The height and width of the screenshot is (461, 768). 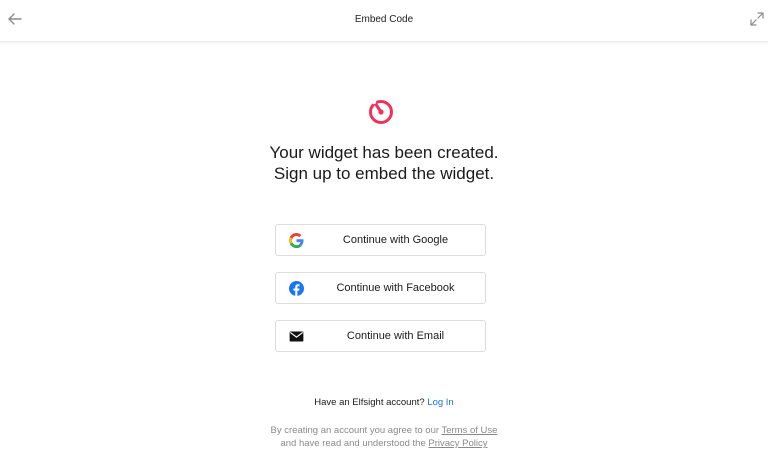 What do you see at coordinates (440, 402) in the screenshot?
I see `login-link: Log In` at bounding box center [440, 402].